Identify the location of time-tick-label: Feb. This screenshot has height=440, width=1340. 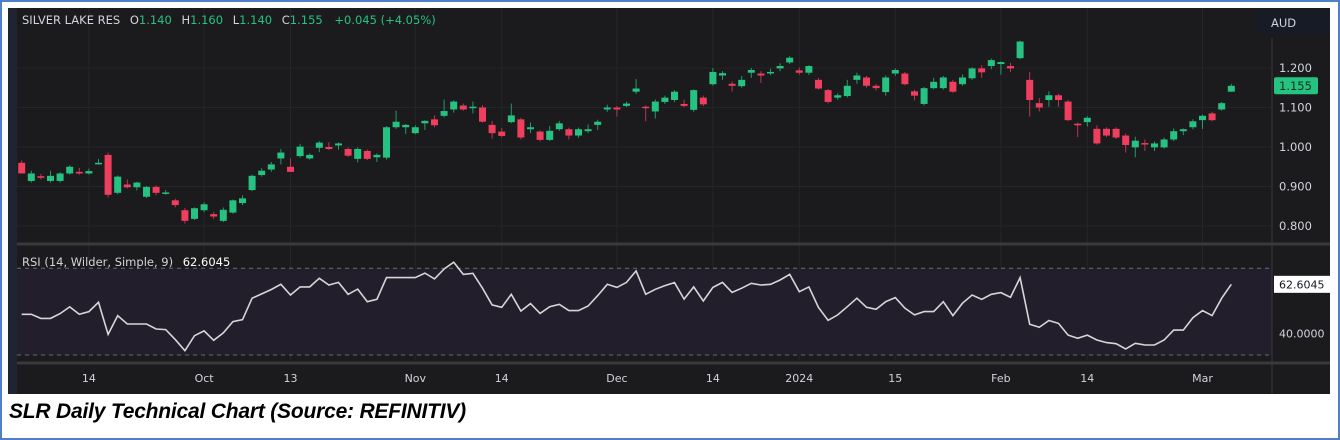
(1000, 378).